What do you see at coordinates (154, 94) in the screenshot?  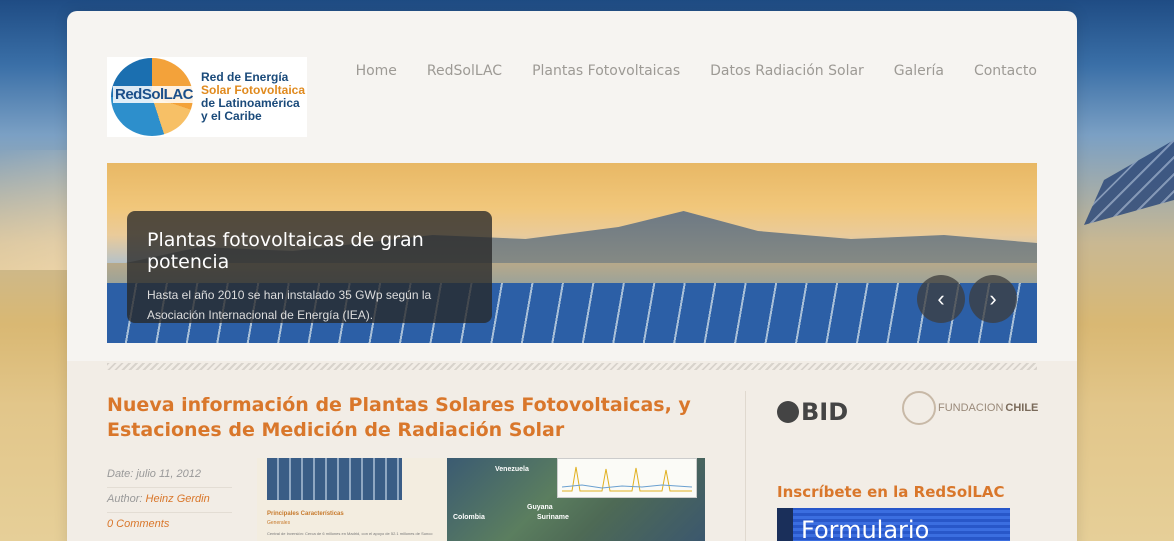 I see `logo-abbreviation: RedSolLAC` at bounding box center [154, 94].